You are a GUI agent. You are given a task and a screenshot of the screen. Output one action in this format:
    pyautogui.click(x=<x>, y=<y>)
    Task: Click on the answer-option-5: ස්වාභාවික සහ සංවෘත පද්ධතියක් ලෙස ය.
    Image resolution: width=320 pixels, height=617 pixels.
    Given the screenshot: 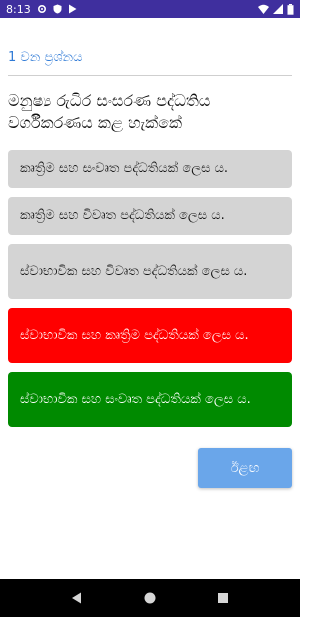 What is the action you would take?
    pyautogui.click(x=150, y=399)
    